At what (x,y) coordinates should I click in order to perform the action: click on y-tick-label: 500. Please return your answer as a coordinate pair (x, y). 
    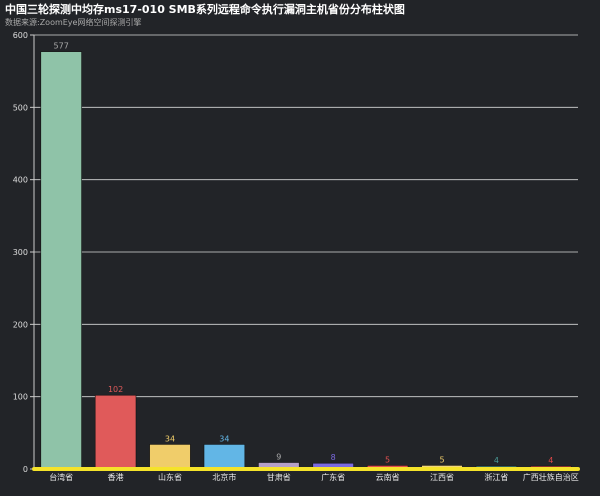
    Looking at the image, I should click on (20, 107).